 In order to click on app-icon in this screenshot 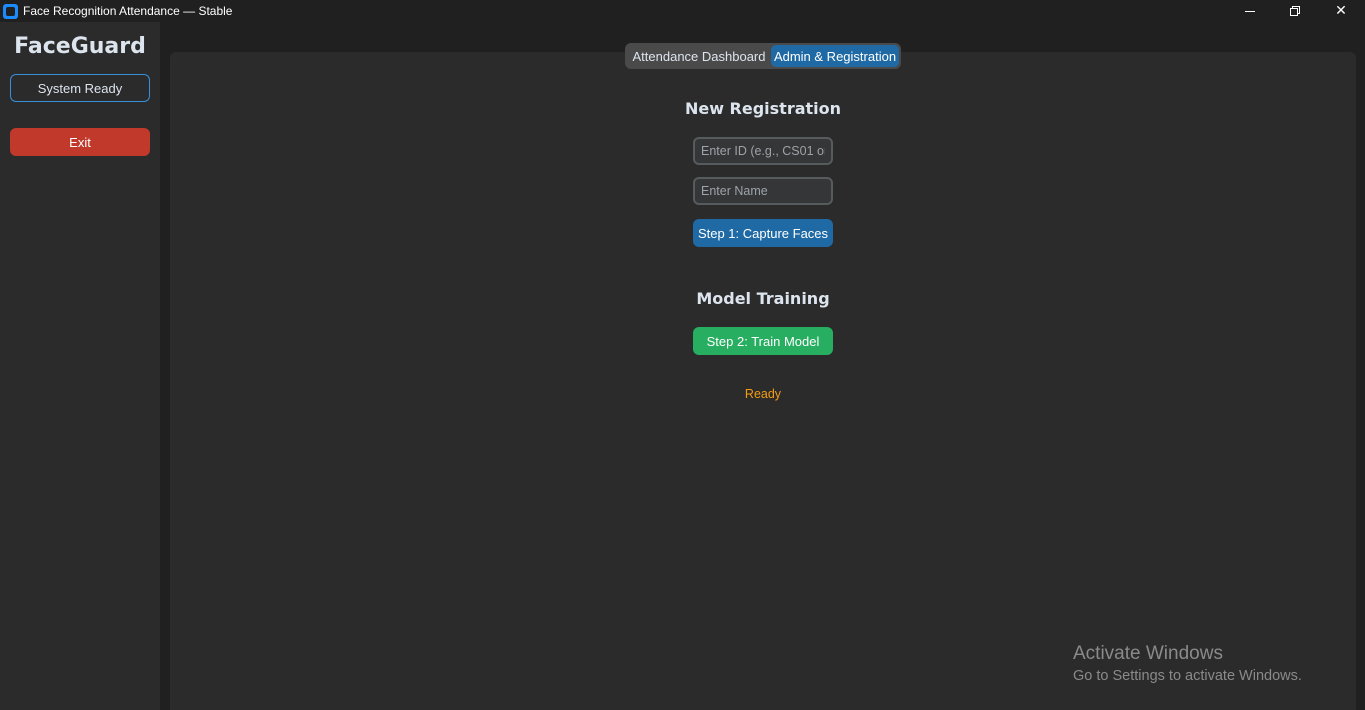, I will do `click(10, 11)`.